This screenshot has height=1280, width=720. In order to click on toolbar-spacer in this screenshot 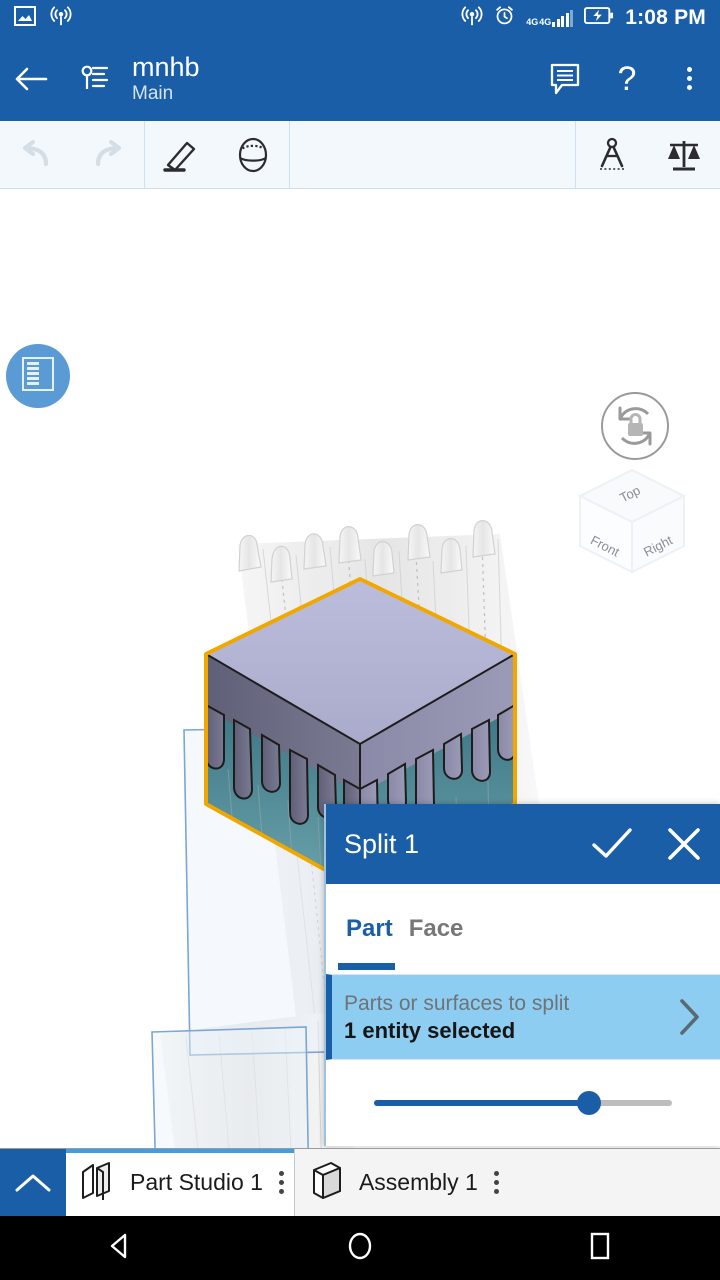, I will do `click(433, 154)`.